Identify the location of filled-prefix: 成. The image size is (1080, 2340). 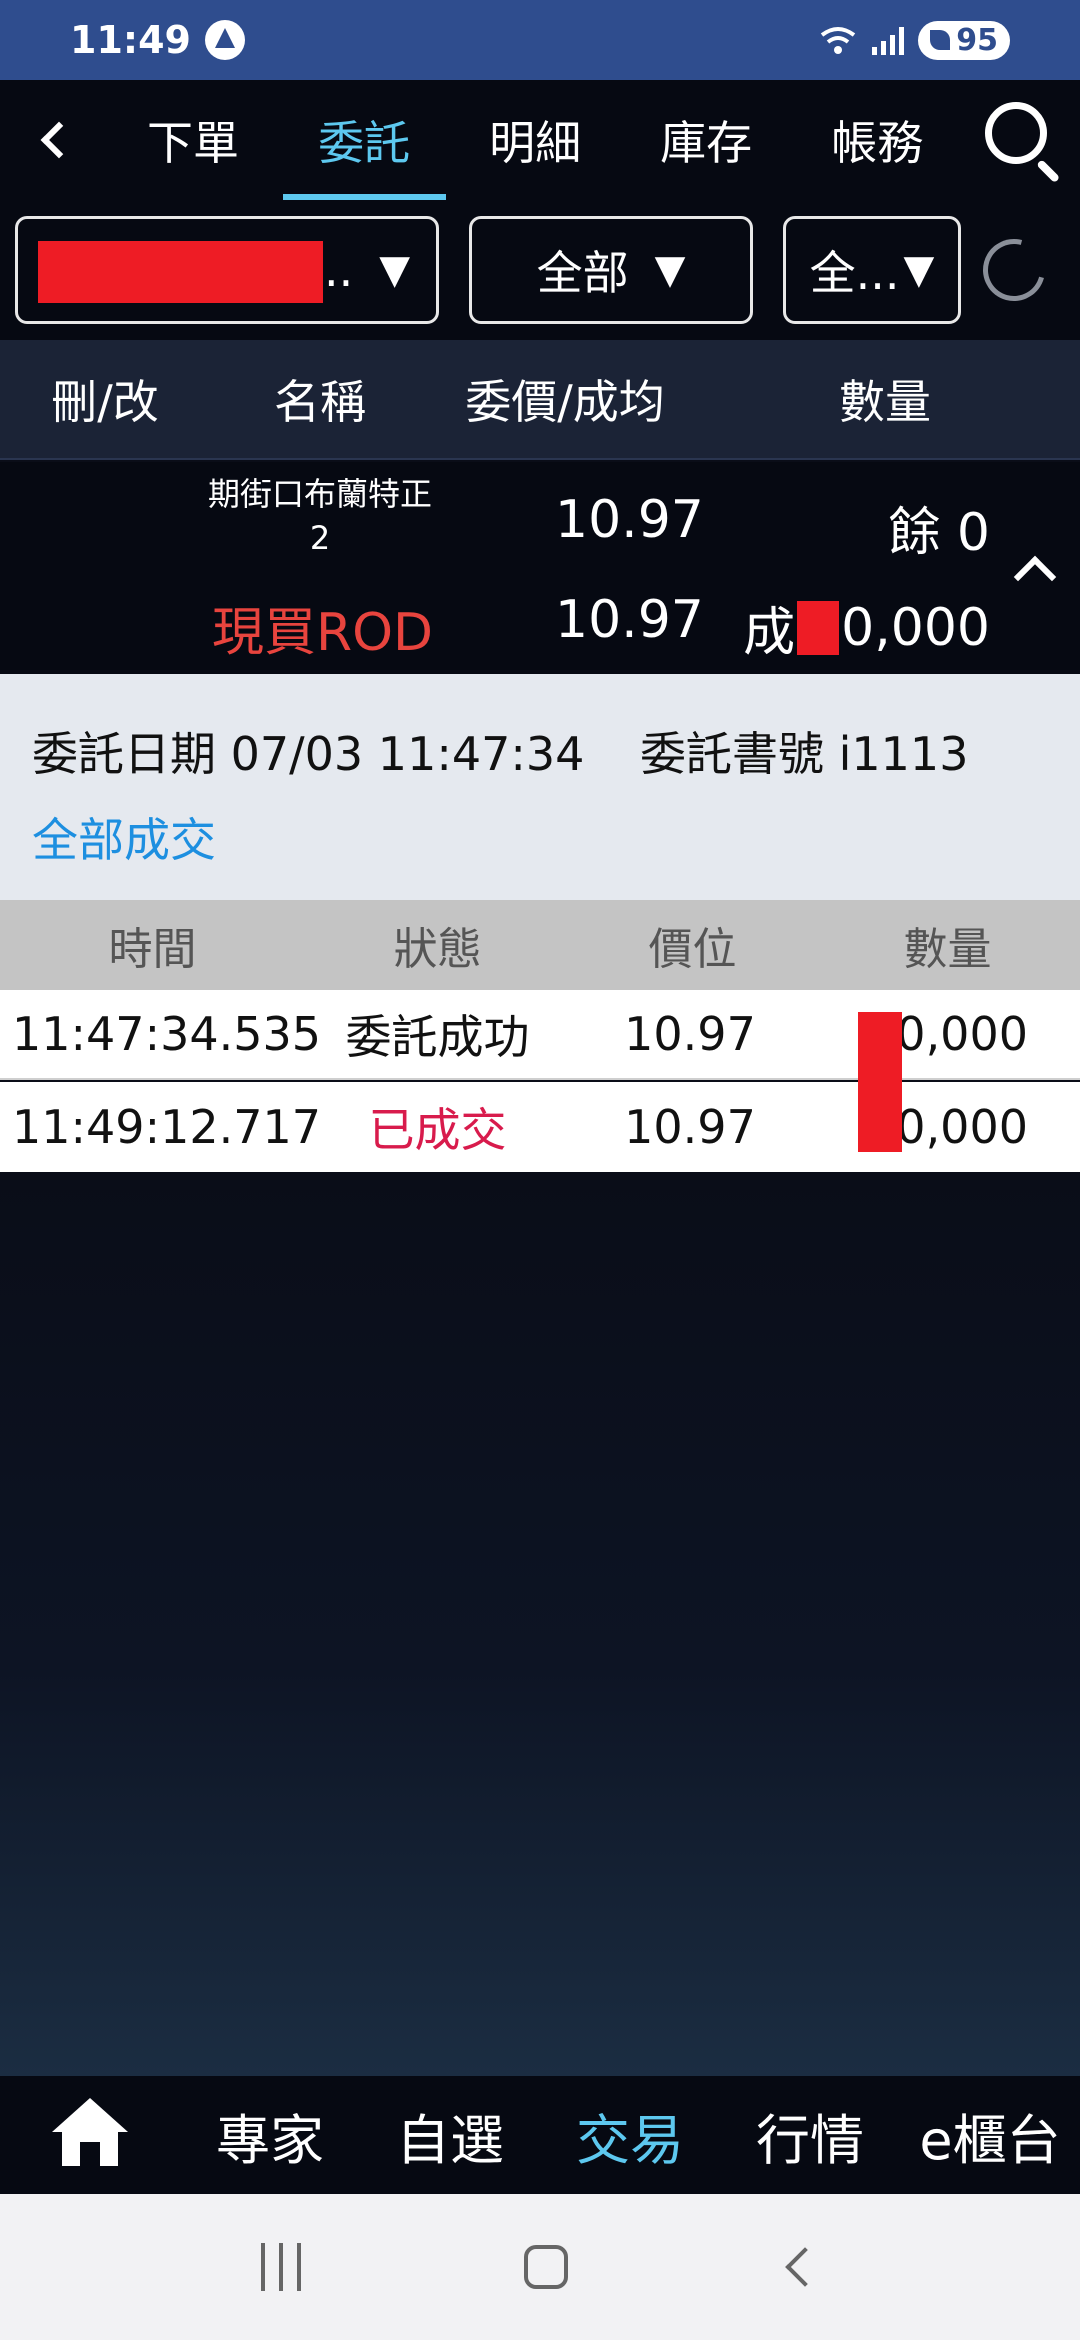
(769, 633).